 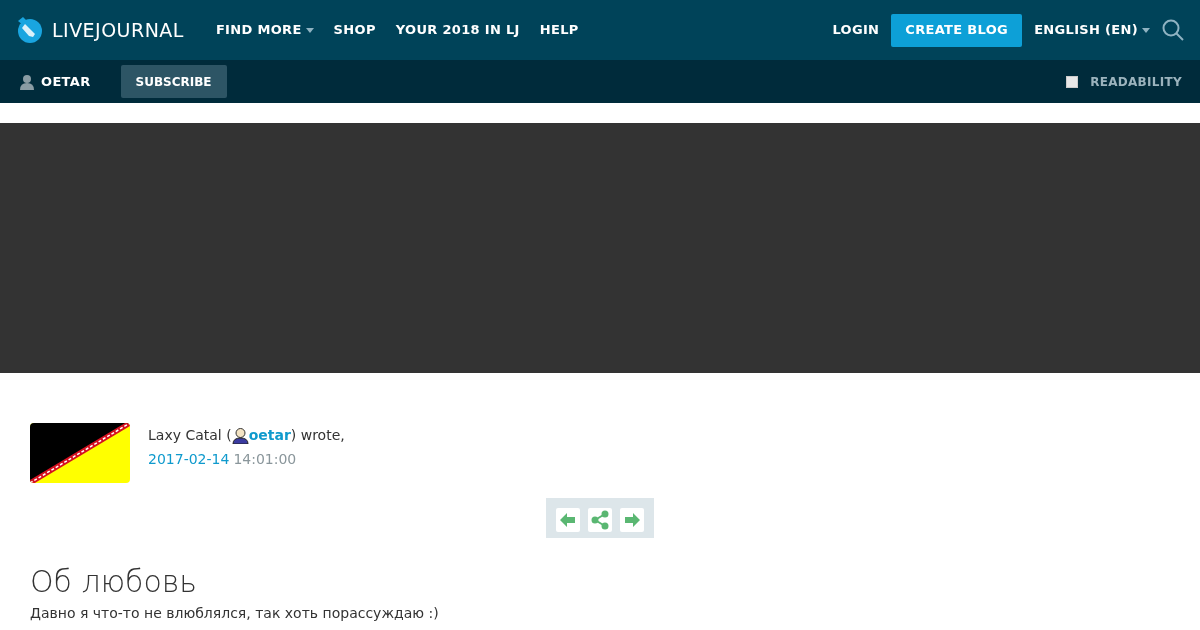 I want to click on username-link: OETAR, so click(x=66, y=81).